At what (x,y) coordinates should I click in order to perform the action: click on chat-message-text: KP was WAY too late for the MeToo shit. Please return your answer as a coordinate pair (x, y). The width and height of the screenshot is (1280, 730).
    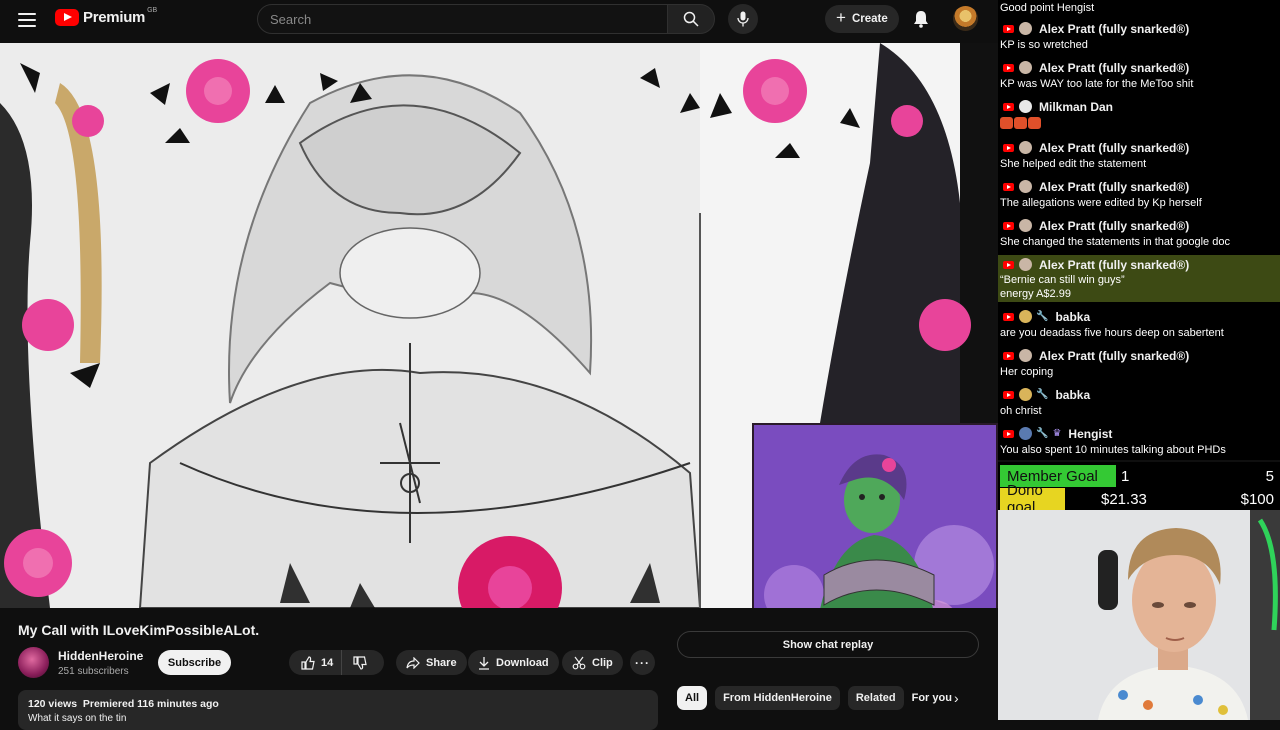
    Looking at the image, I should click on (1097, 84).